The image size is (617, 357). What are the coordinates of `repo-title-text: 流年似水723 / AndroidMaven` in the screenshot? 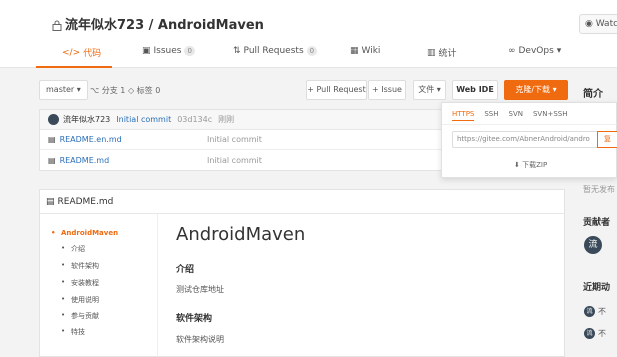 It's located at (164, 25).